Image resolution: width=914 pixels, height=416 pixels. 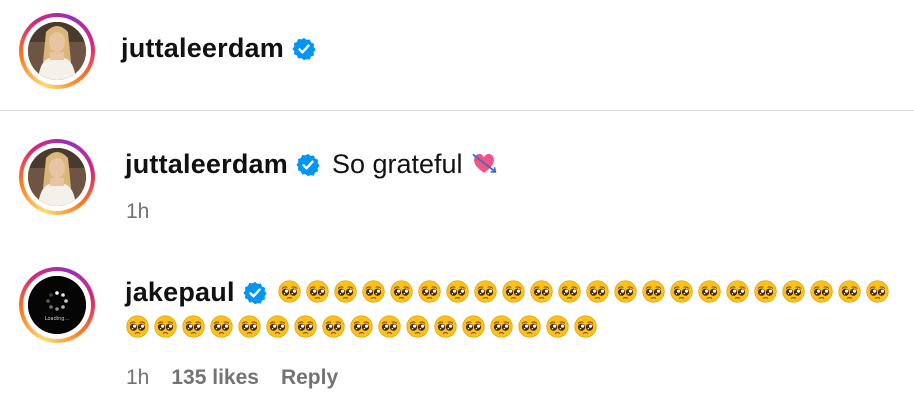 I want to click on comment-body: jakepaul, so click(x=196, y=292).